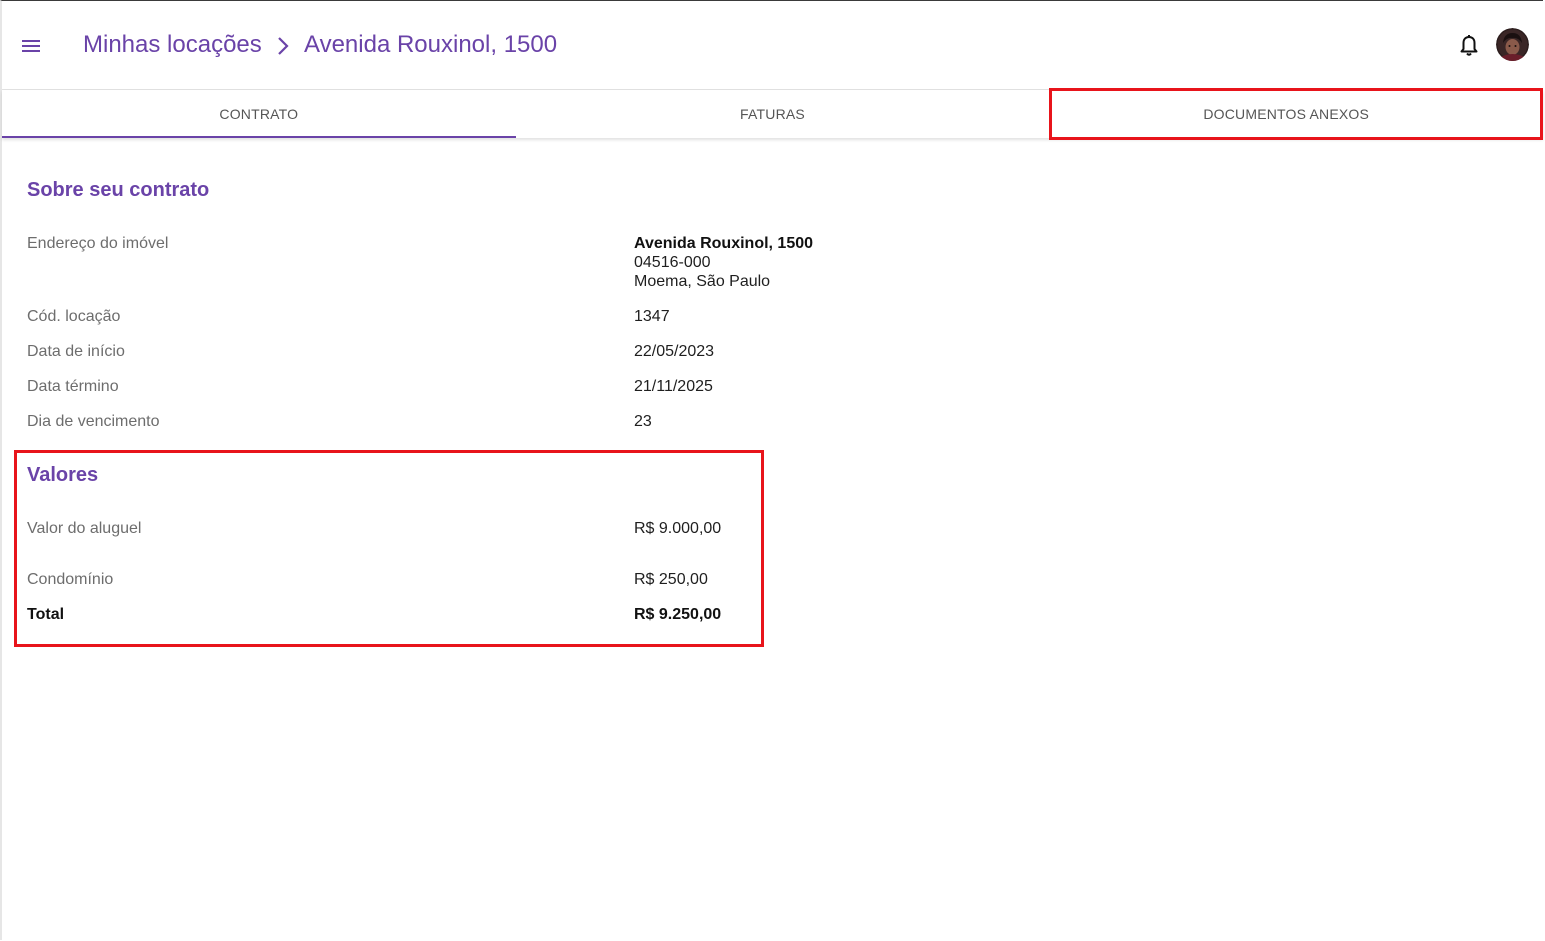  Describe the element at coordinates (1469, 46) in the screenshot. I see `bell-icon` at that location.